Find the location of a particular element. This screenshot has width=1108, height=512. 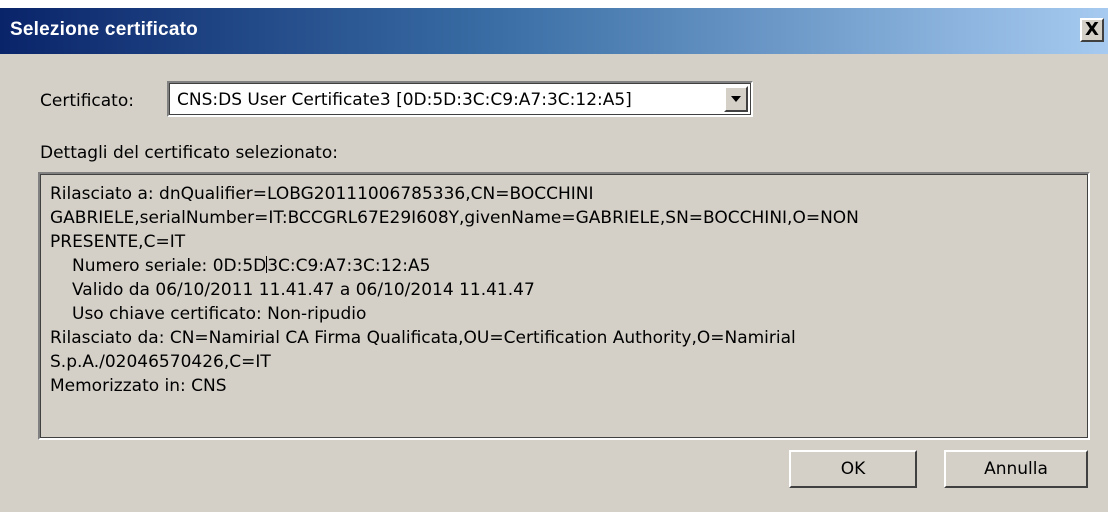

serial-part-2: 3C:C9:A7:3C:12:A5 is located at coordinates (349, 266).